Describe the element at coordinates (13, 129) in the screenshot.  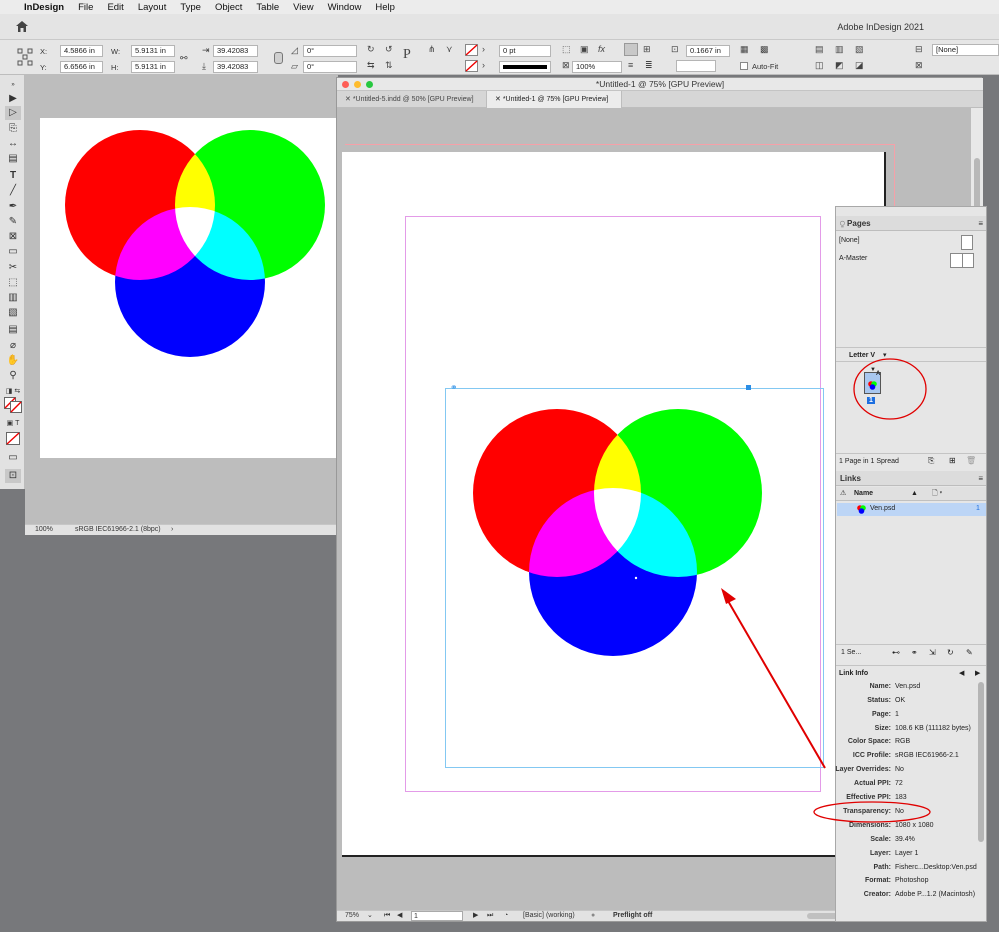
I see `page-tool-icon: ⎘` at that location.